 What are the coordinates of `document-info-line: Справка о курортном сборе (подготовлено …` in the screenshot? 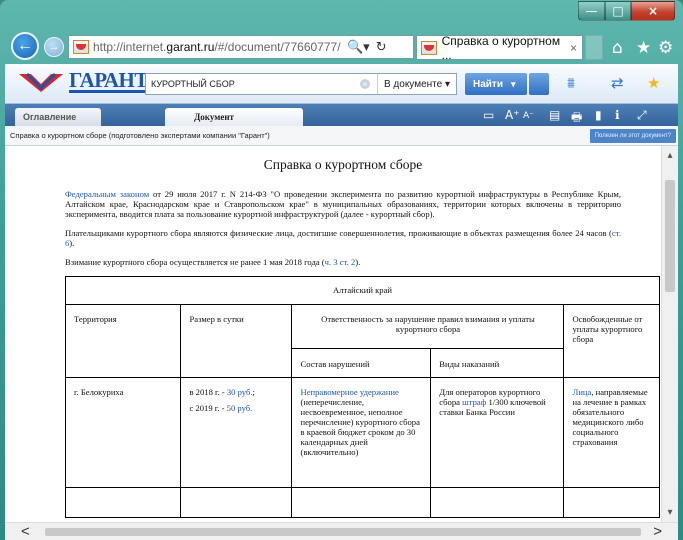 It's located at (341, 136).